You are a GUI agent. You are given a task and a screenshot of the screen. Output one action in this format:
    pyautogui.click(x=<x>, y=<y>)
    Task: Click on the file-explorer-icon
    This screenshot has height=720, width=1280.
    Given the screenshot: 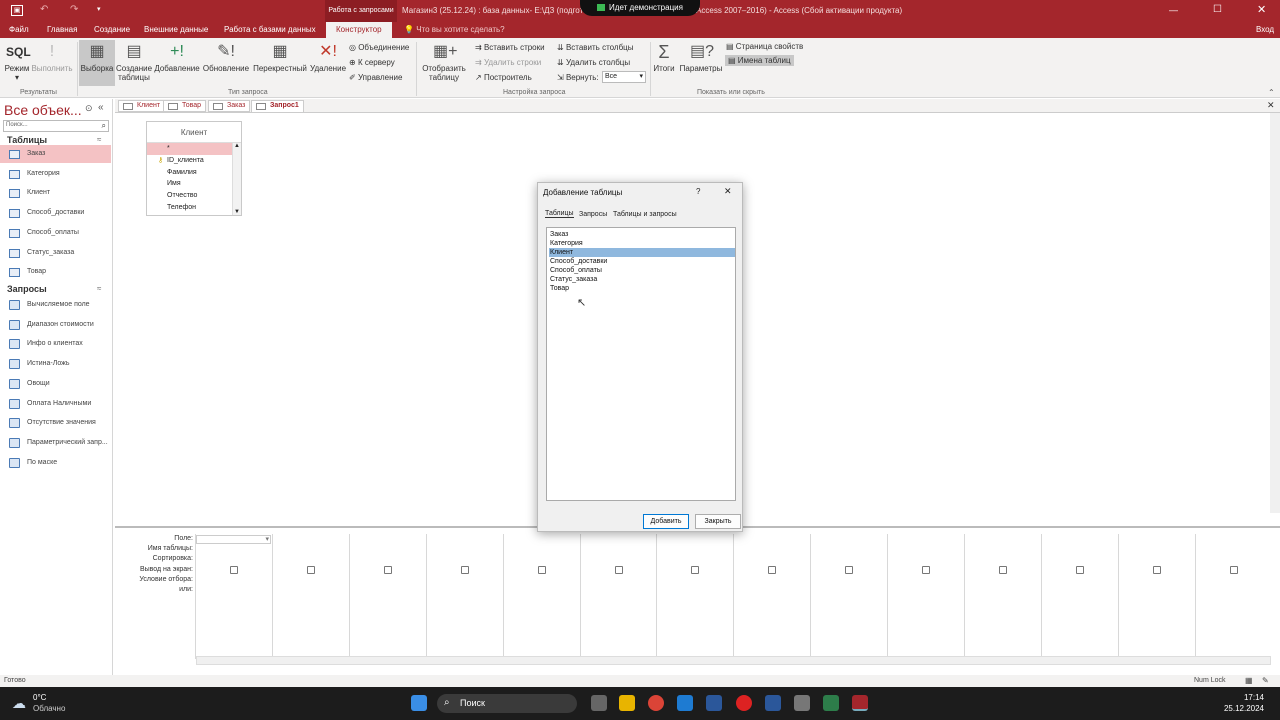 What is the action you would take?
    pyautogui.click(x=627, y=703)
    